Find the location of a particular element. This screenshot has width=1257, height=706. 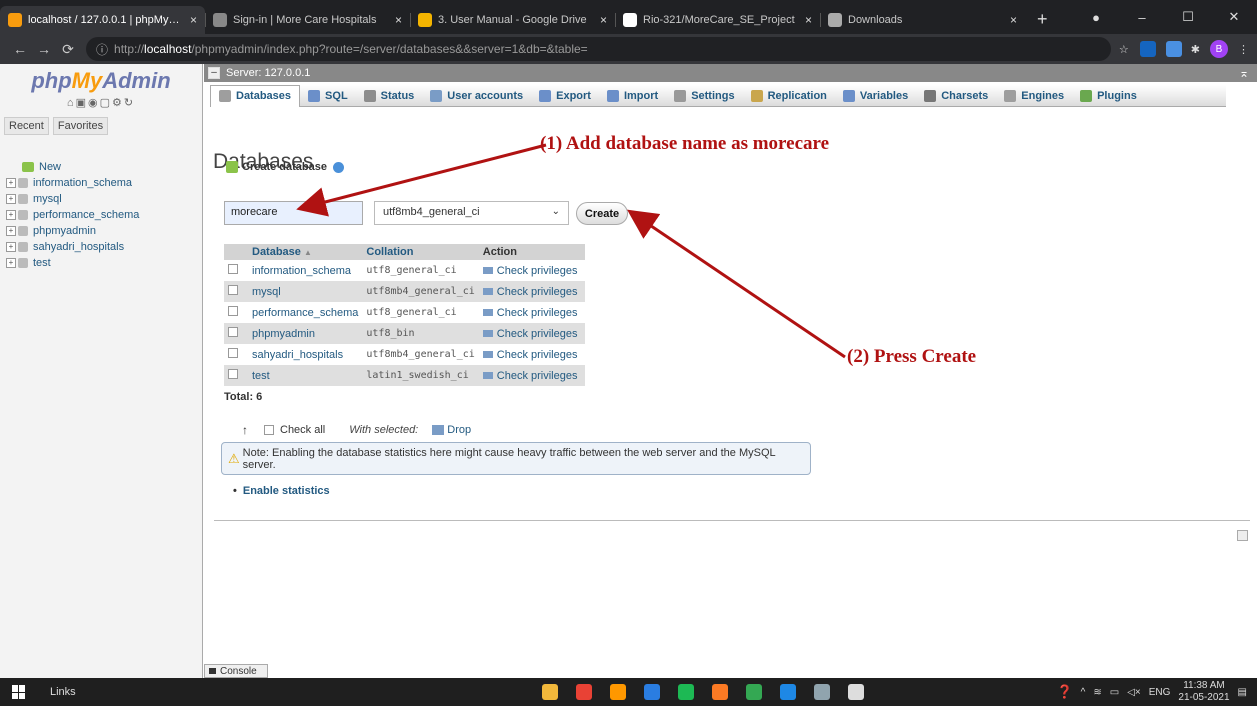

database-name-link: performance_schema is located at coordinates (305, 312).